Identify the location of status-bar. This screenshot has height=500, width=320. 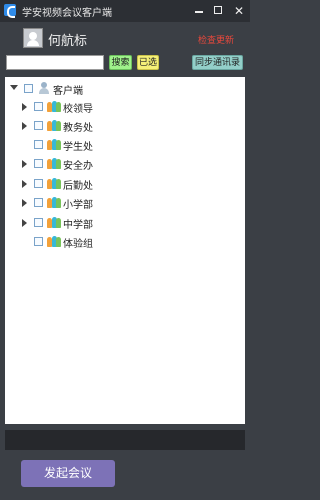
(125, 440).